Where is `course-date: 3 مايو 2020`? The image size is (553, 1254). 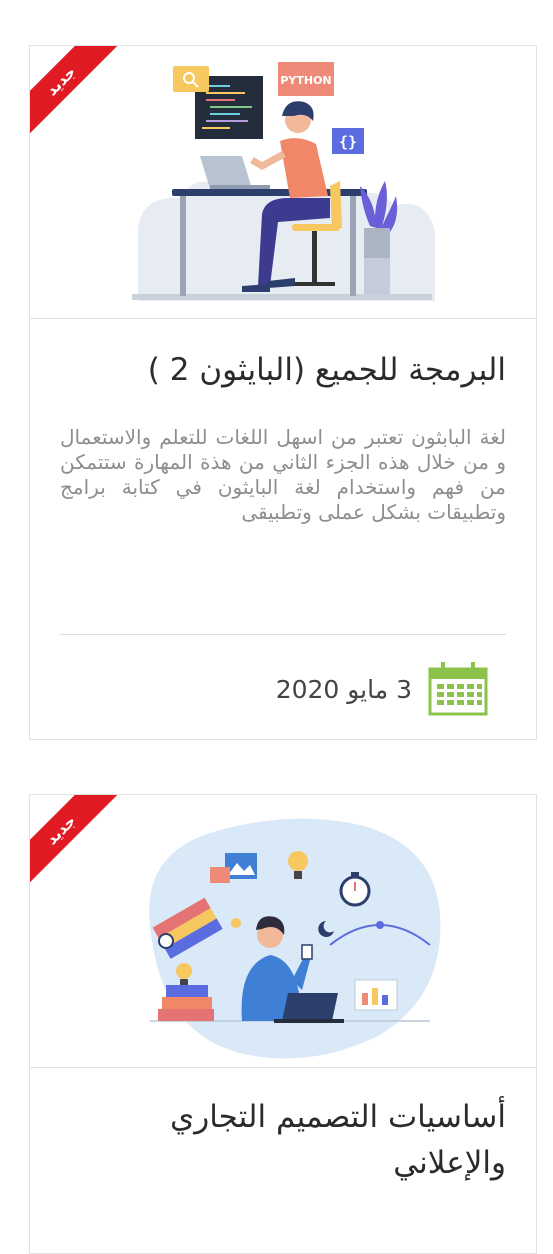
course-date: 3 مايو 2020 is located at coordinates (343, 689).